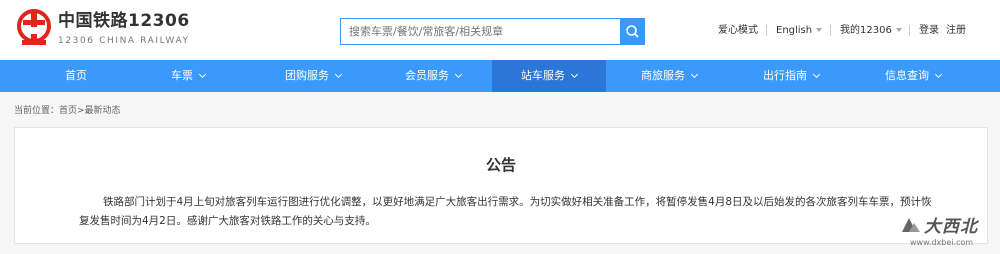 The image size is (1000, 254). I want to click on watermark: 大西北 www.dxbei.com, so click(946, 232).